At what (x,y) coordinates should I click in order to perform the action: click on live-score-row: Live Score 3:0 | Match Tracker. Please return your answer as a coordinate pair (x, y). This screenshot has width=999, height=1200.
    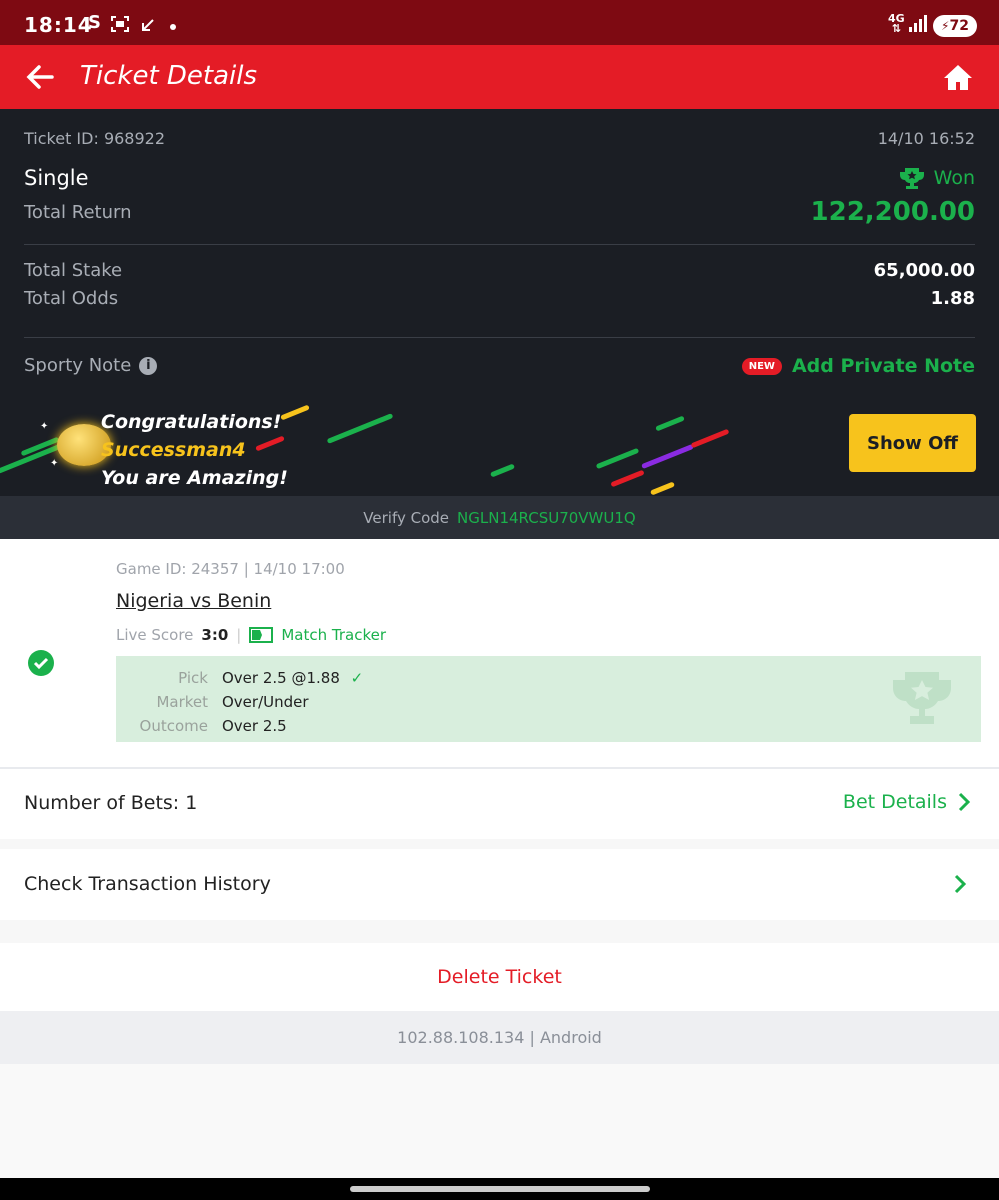
    Looking at the image, I should click on (251, 635).